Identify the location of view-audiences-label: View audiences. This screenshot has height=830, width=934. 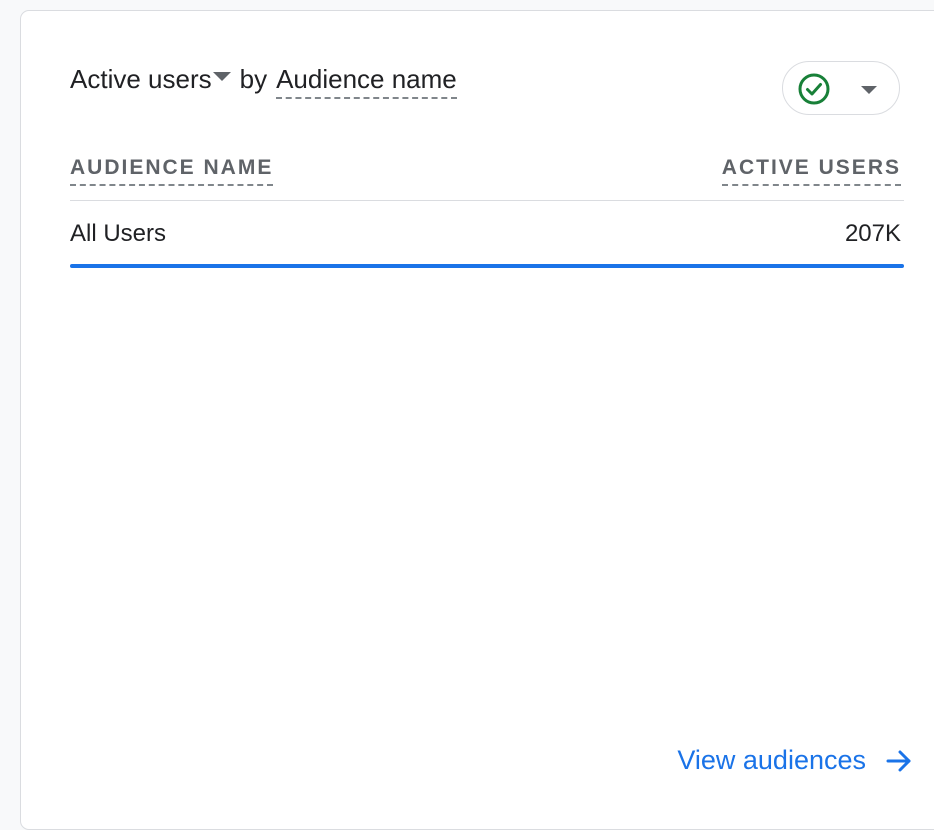
(771, 760).